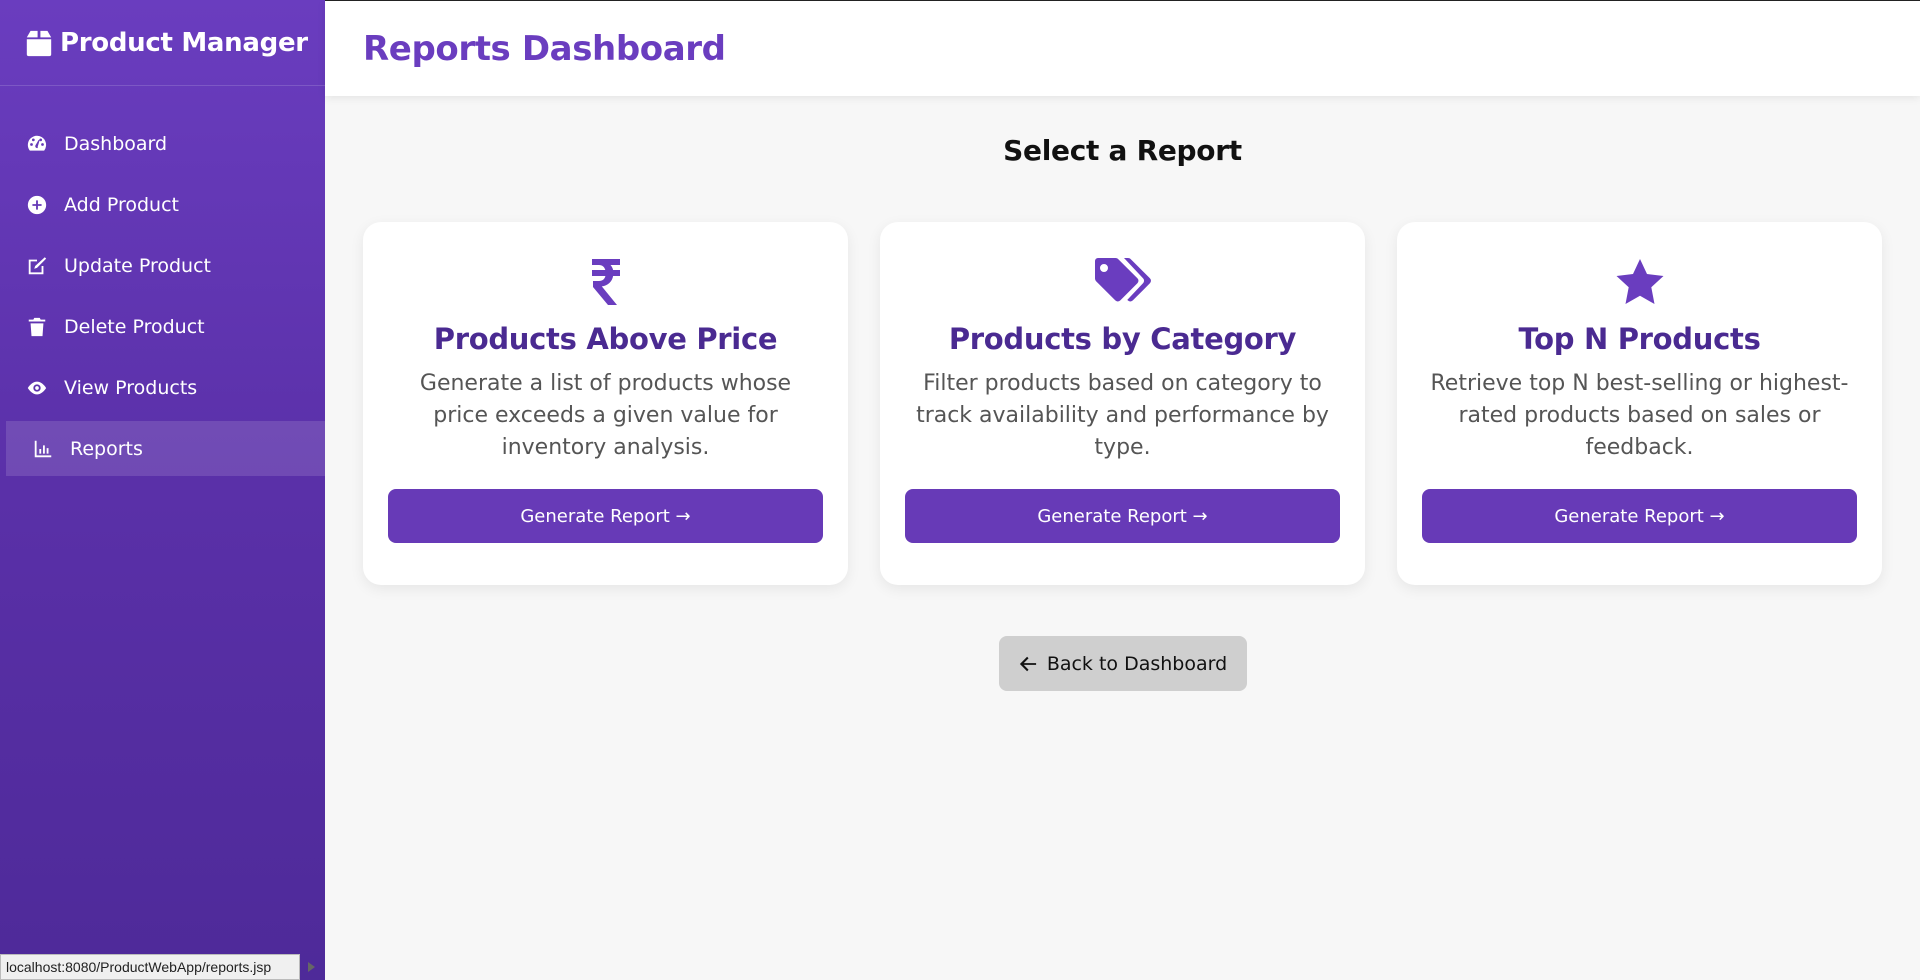 The width and height of the screenshot is (1920, 980). Describe the element at coordinates (1027, 663) in the screenshot. I see `arrow-left-icon` at that location.